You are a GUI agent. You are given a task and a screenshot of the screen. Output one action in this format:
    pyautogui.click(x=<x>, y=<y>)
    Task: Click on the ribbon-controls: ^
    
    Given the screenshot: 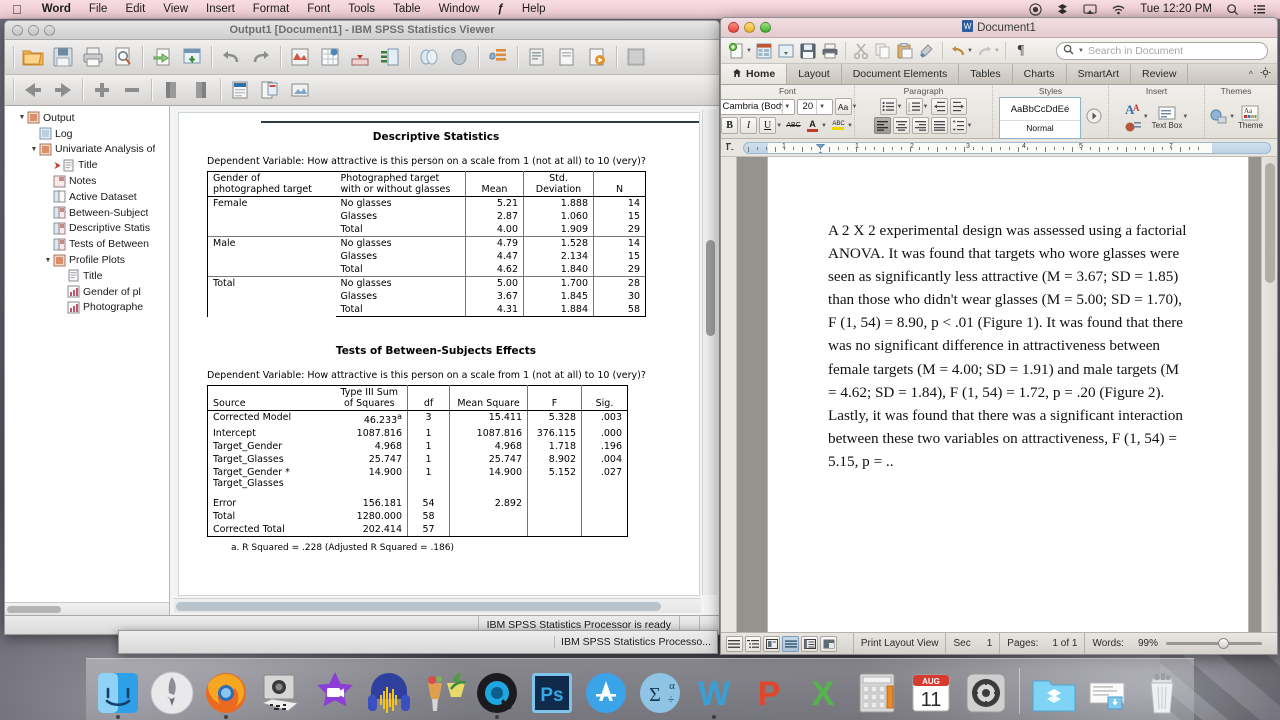 What is the action you would take?
    pyautogui.click(x=1260, y=74)
    